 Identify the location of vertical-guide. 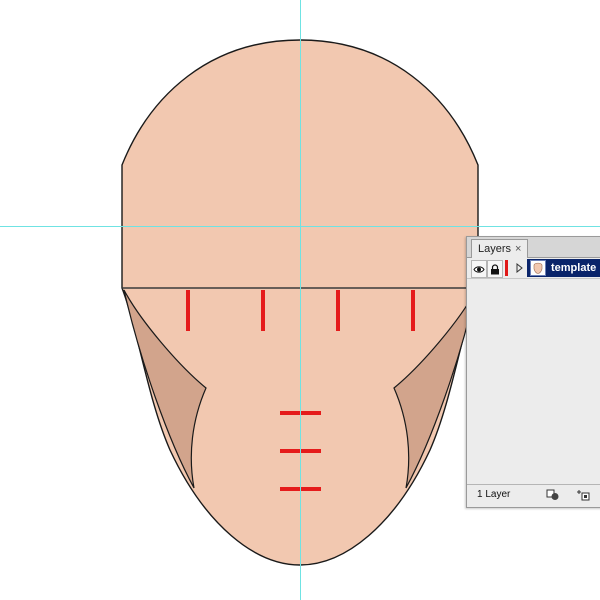
(300, 300).